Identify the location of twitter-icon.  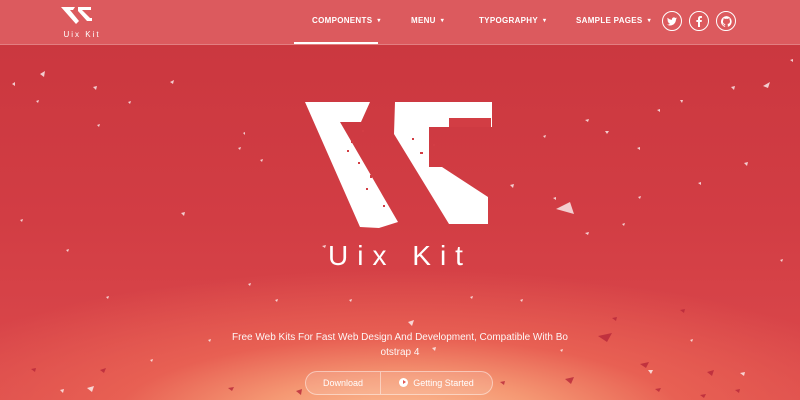
(672, 20).